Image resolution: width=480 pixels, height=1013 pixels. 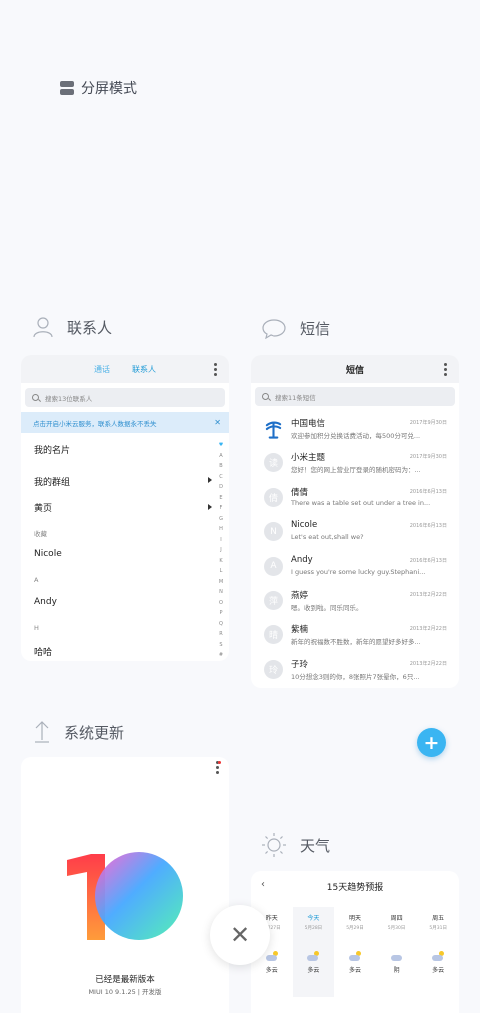 What do you see at coordinates (355, 396) in the screenshot?
I see `messages-search-input: 搜索11条短信` at bounding box center [355, 396].